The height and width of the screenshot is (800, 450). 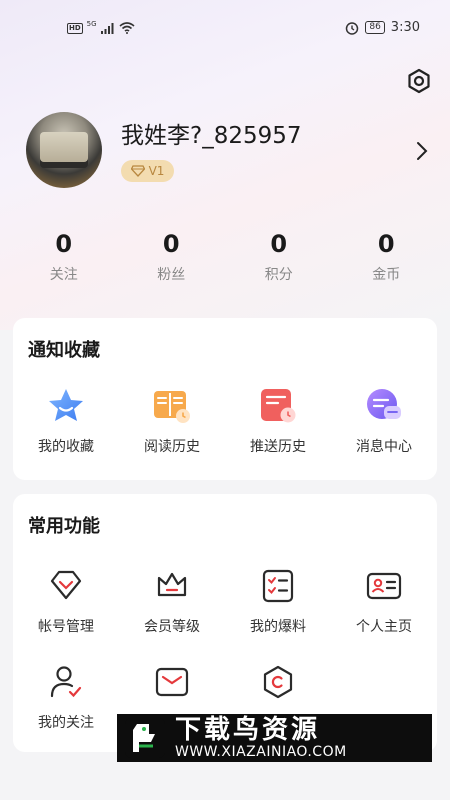 I want to click on watermark-text: 下载鸟资源 WWW.XIAZAINIAO.COM, so click(x=261, y=738).